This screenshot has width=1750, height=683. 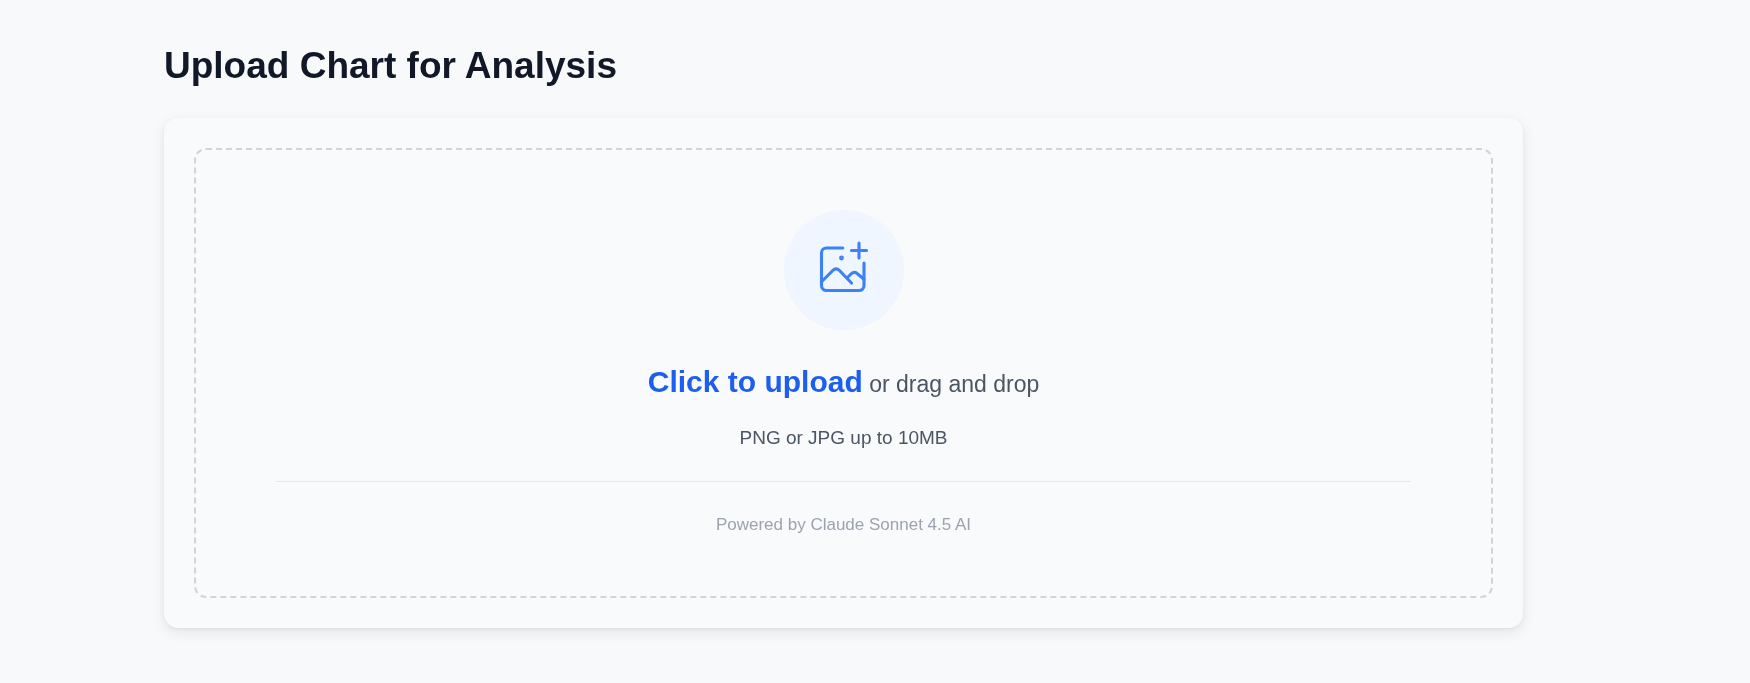 What do you see at coordinates (843, 270) in the screenshot?
I see `image-plus-icon` at bounding box center [843, 270].